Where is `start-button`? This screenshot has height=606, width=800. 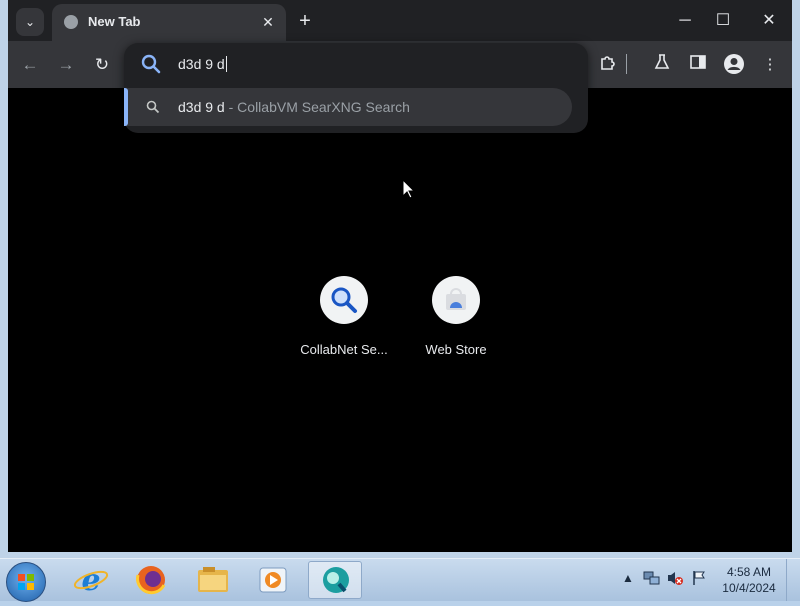 start-button is located at coordinates (26, 582).